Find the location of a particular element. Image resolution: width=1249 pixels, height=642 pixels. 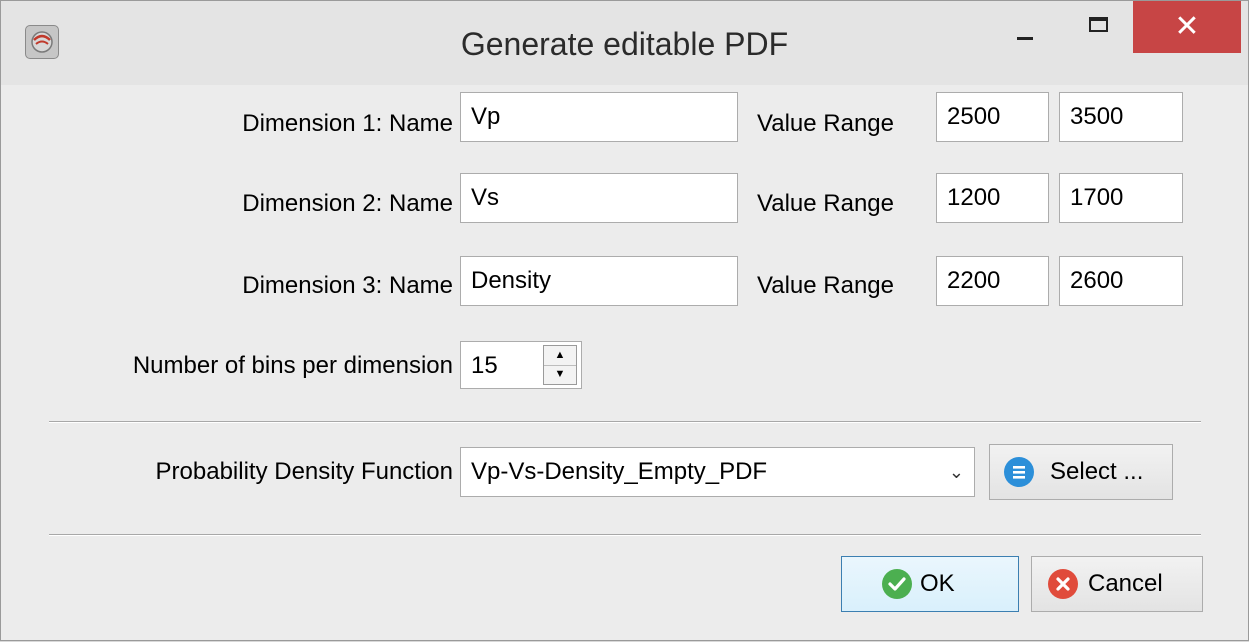

window-title: Generate editable PDF is located at coordinates (624, 44).